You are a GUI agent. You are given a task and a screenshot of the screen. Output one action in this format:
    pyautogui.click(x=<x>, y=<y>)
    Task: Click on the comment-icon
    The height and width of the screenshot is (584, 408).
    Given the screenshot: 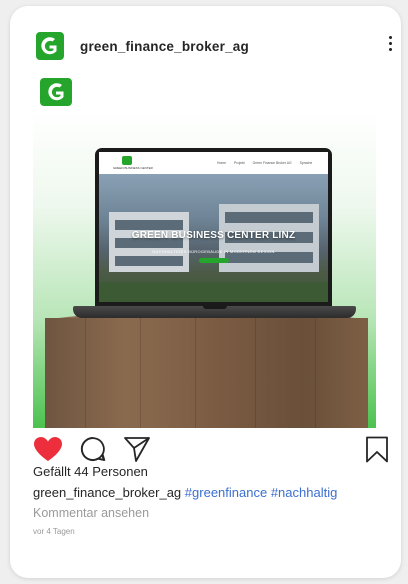 What is the action you would take?
    pyautogui.click(x=93, y=449)
    